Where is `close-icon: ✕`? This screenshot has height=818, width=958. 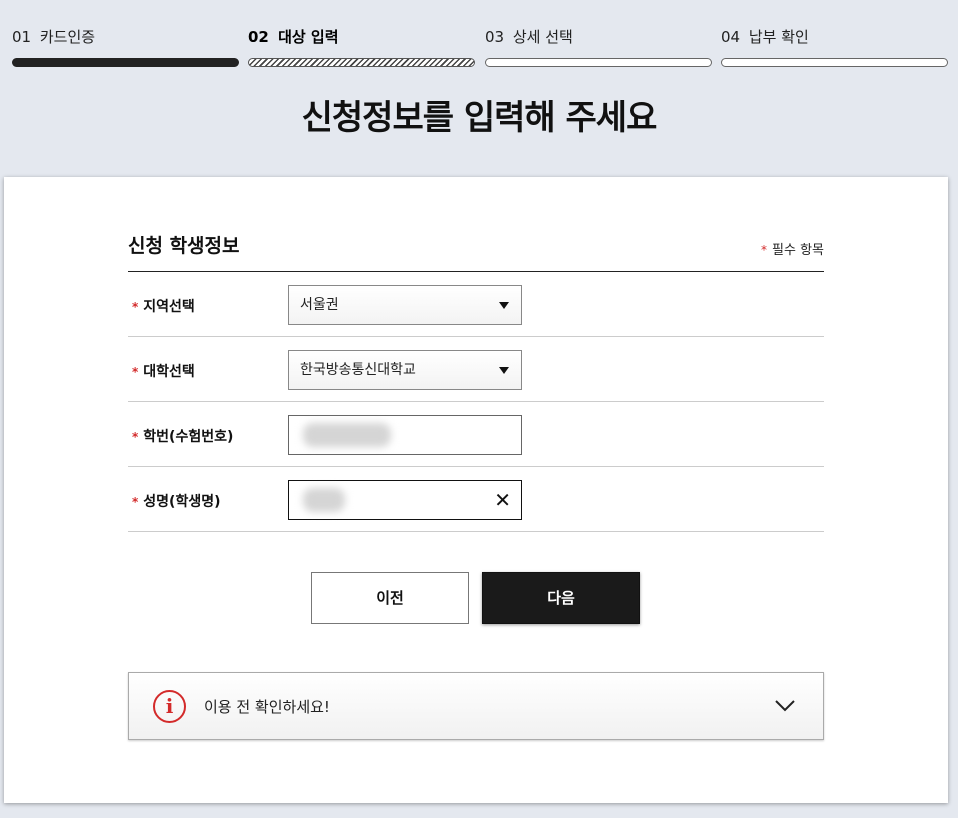 close-icon: ✕ is located at coordinates (502, 500).